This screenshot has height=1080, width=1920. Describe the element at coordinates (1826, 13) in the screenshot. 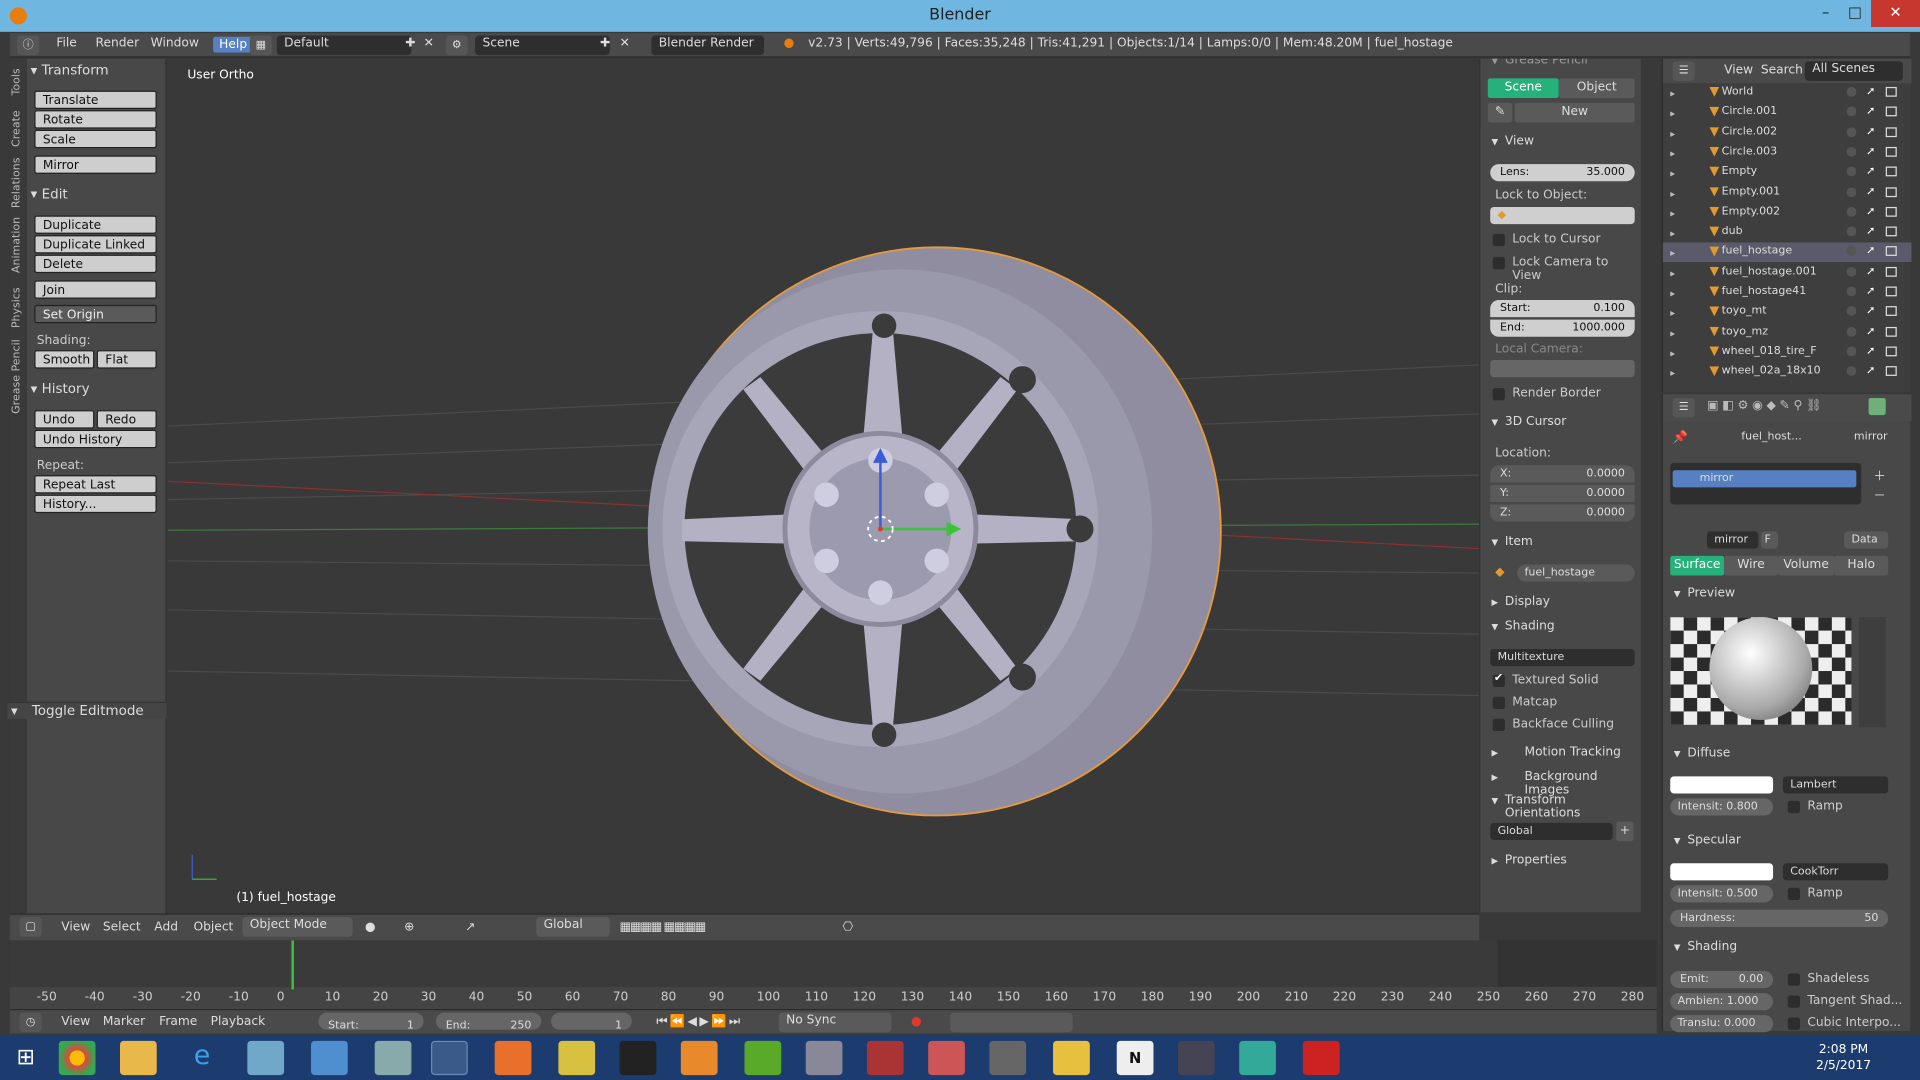

I see `minimize-button: –` at that location.